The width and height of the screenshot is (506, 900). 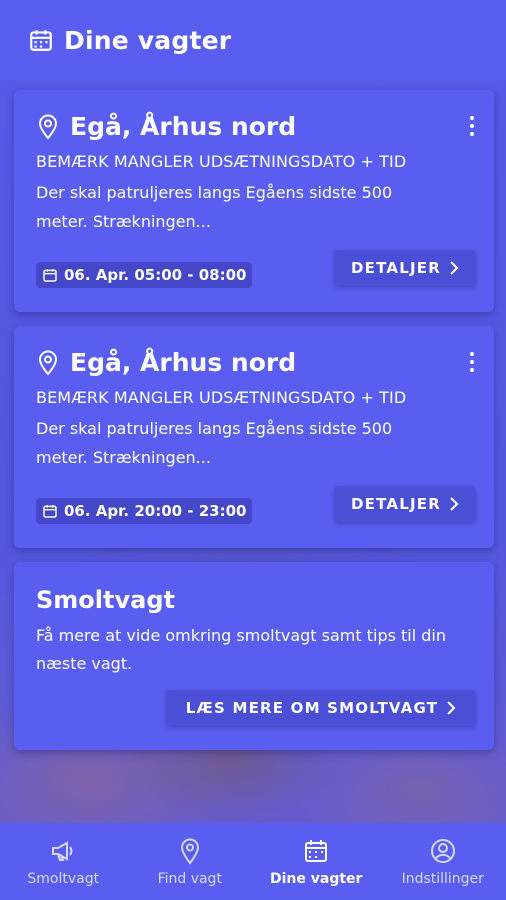 I want to click on nav-label: Dine vagter, so click(x=316, y=879).